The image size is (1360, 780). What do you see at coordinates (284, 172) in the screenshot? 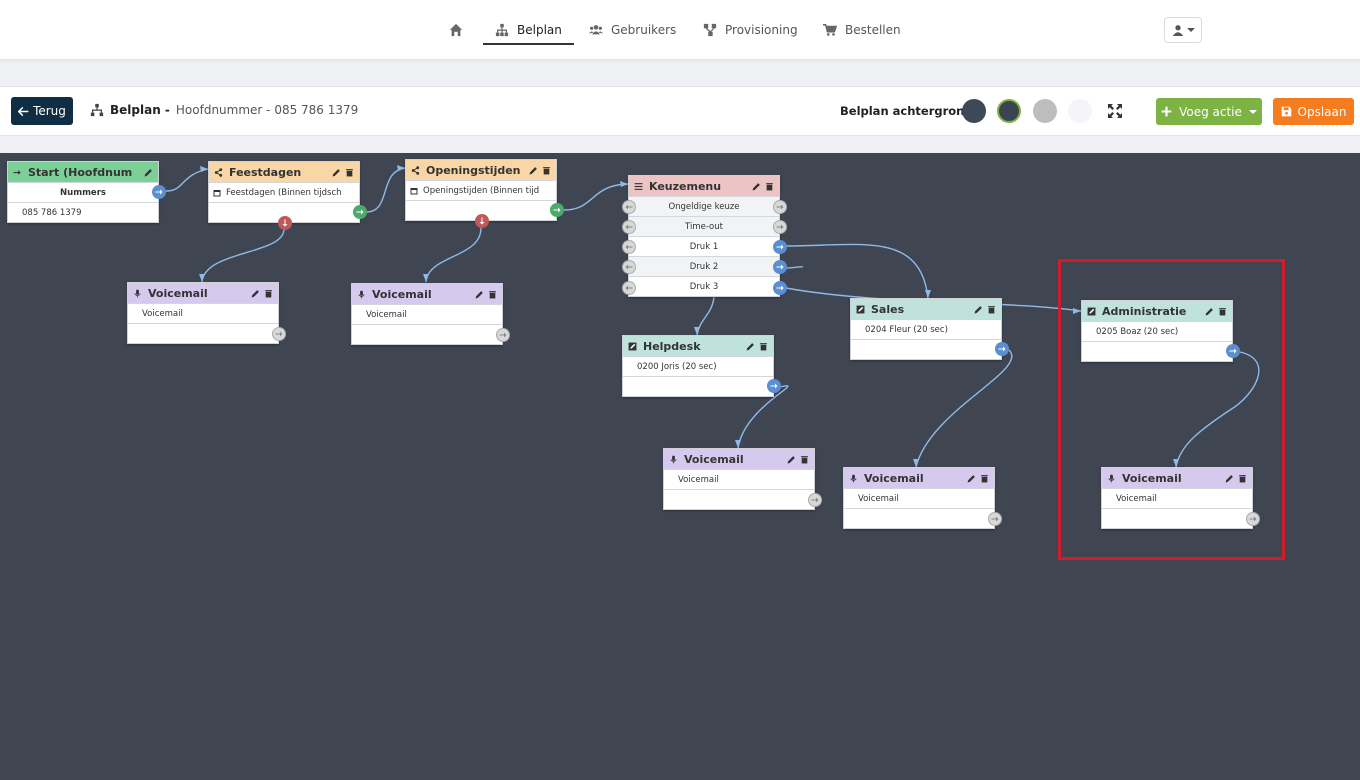
I see `node-header: Feestdagen` at bounding box center [284, 172].